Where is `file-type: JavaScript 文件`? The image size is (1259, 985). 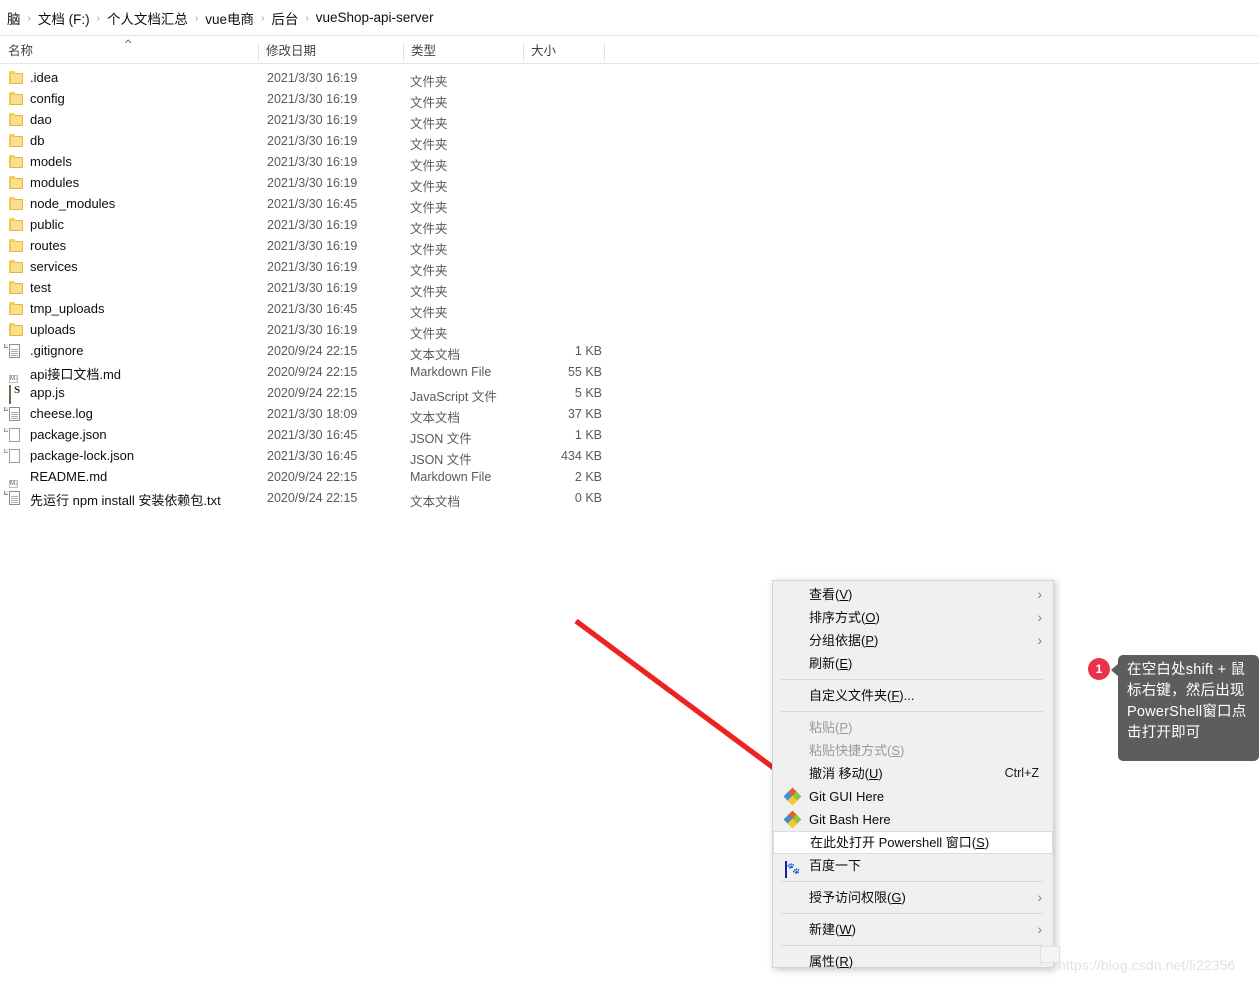
file-type: JavaScript 文件 is located at coordinates (453, 397).